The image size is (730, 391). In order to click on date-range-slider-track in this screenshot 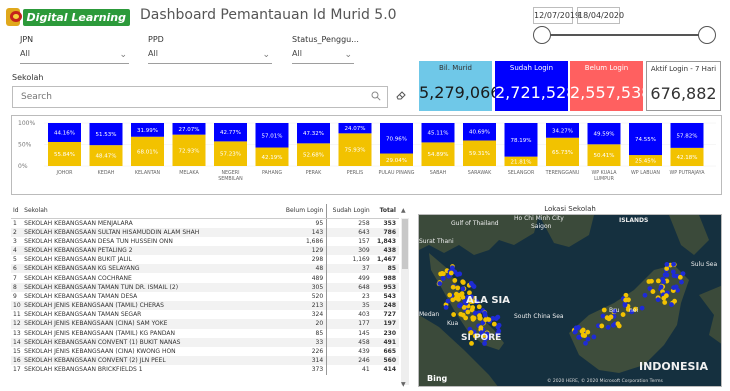, I will do `click(624, 35)`.